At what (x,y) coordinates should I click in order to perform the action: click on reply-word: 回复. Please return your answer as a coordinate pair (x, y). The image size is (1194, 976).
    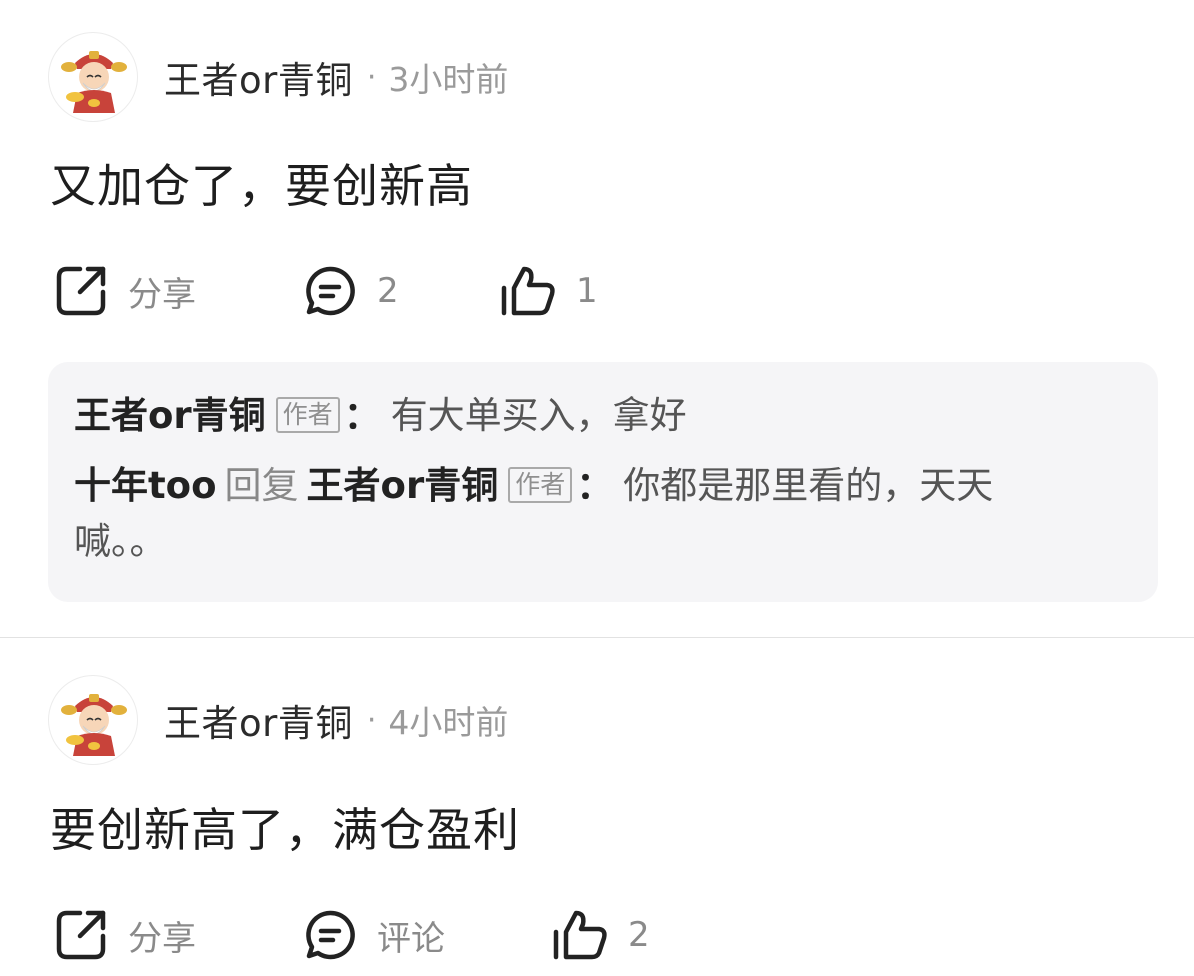
    Looking at the image, I should click on (261, 485).